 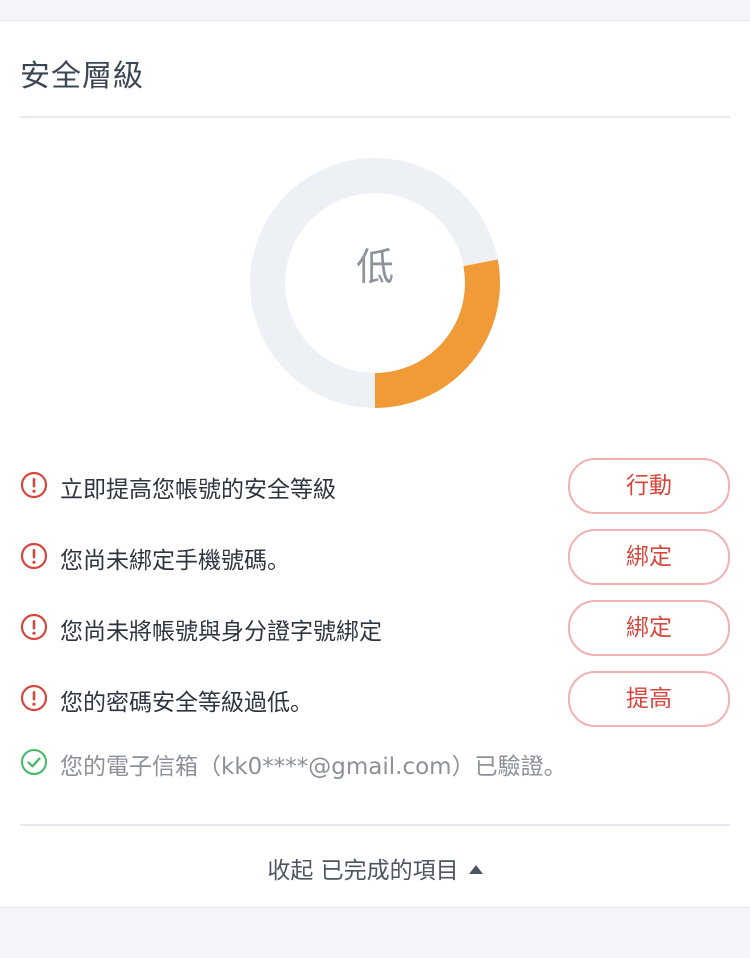 What do you see at coordinates (649, 628) in the screenshot?
I see `bind-id-button: 綁定` at bounding box center [649, 628].